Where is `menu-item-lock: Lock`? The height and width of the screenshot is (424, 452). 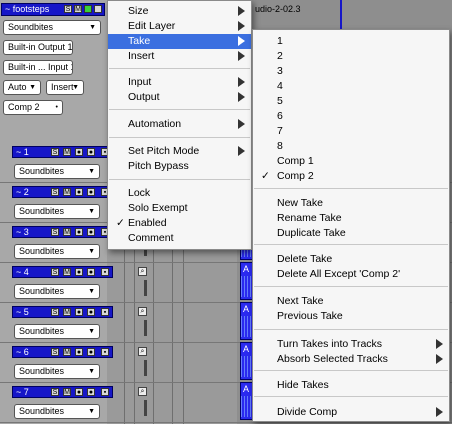
menu-item-lock: Lock is located at coordinates (179, 193).